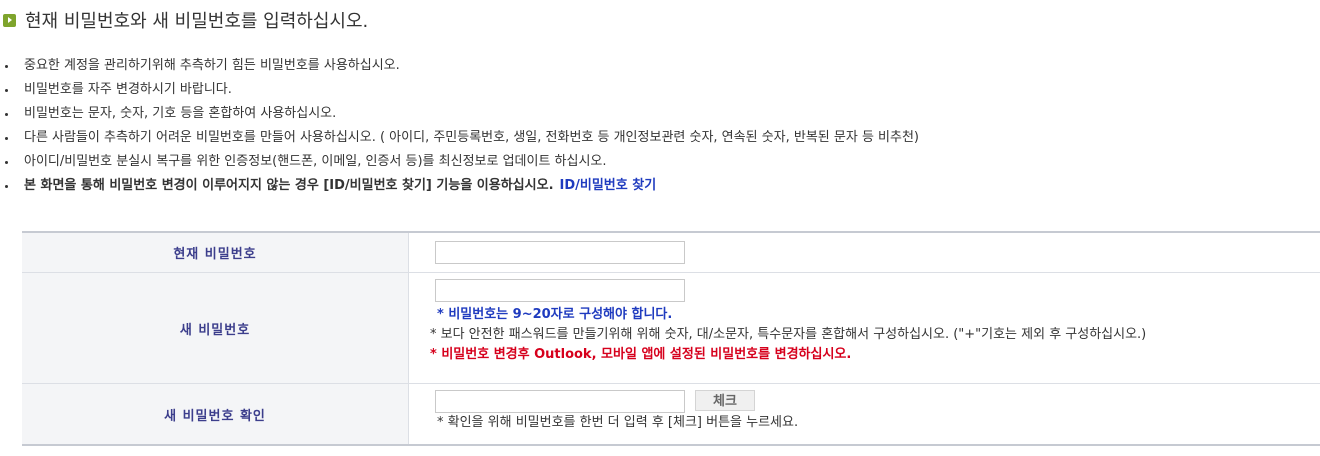 The image size is (1320, 456). What do you see at coordinates (608, 185) in the screenshot?
I see `find-id-password-link: ID/비밀번호 찾기` at bounding box center [608, 185].